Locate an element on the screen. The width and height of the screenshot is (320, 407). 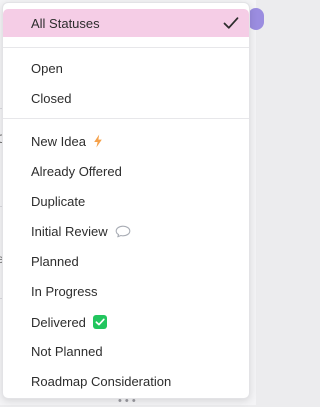
option-label: Roadmap Consideration is located at coordinates (101, 381).